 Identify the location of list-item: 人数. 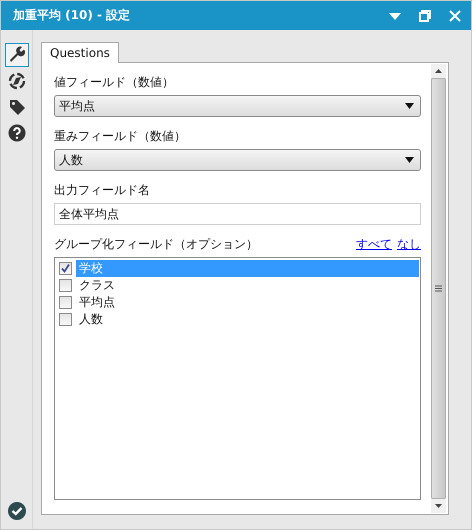
(247, 319).